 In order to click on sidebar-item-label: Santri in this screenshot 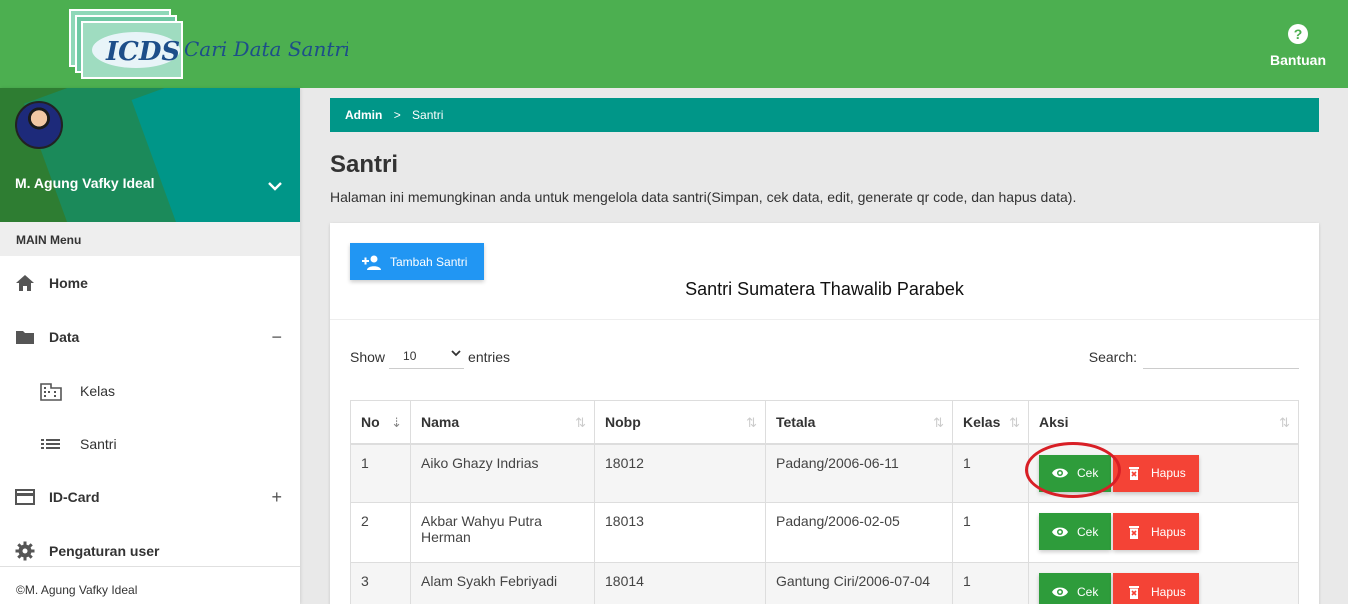, I will do `click(98, 443)`.